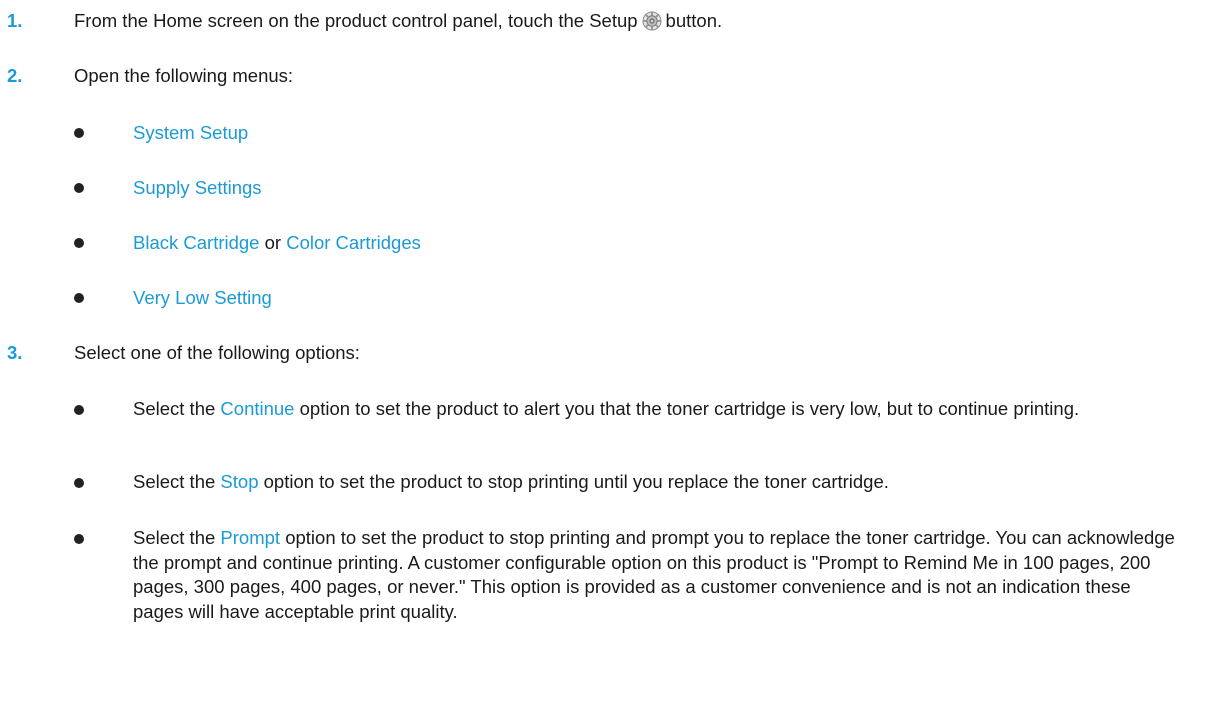 The image size is (1205, 707). What do you see at coordinates (602, 133) in the screenshot?
I see `menu-item-system-setup: System Setup` at bounding box center [602, 133].